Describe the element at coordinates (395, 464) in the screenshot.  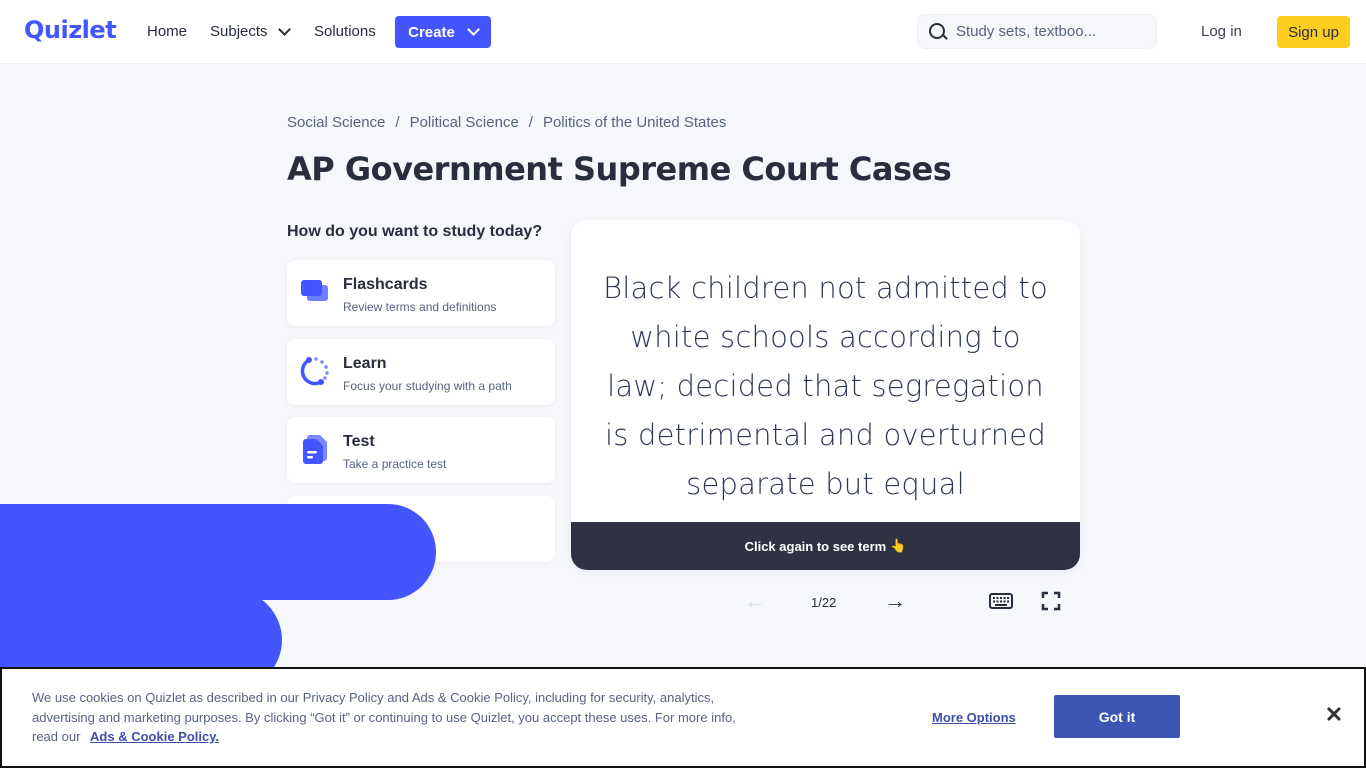
I see `mode-subtitle: Take a practice test` at that location.